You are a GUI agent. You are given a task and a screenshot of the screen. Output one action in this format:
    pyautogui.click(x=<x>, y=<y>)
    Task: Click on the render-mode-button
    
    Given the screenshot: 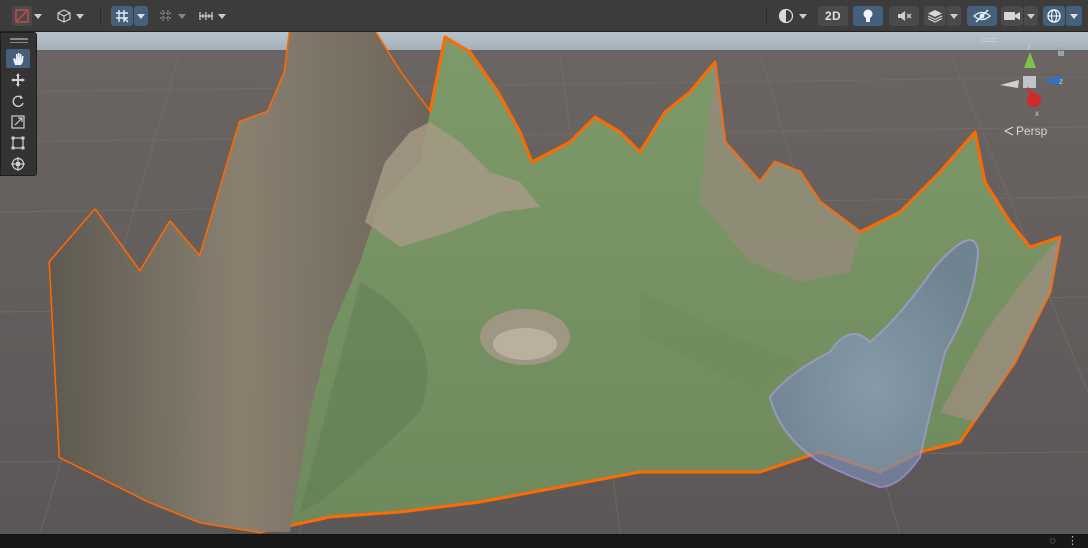 What is the action you would take?
    pyautogui.click(x=786, y=16)
    